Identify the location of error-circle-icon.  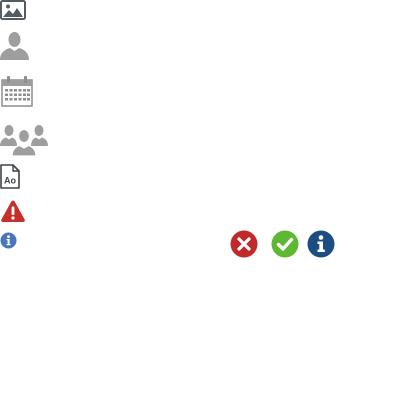
(244, 244).